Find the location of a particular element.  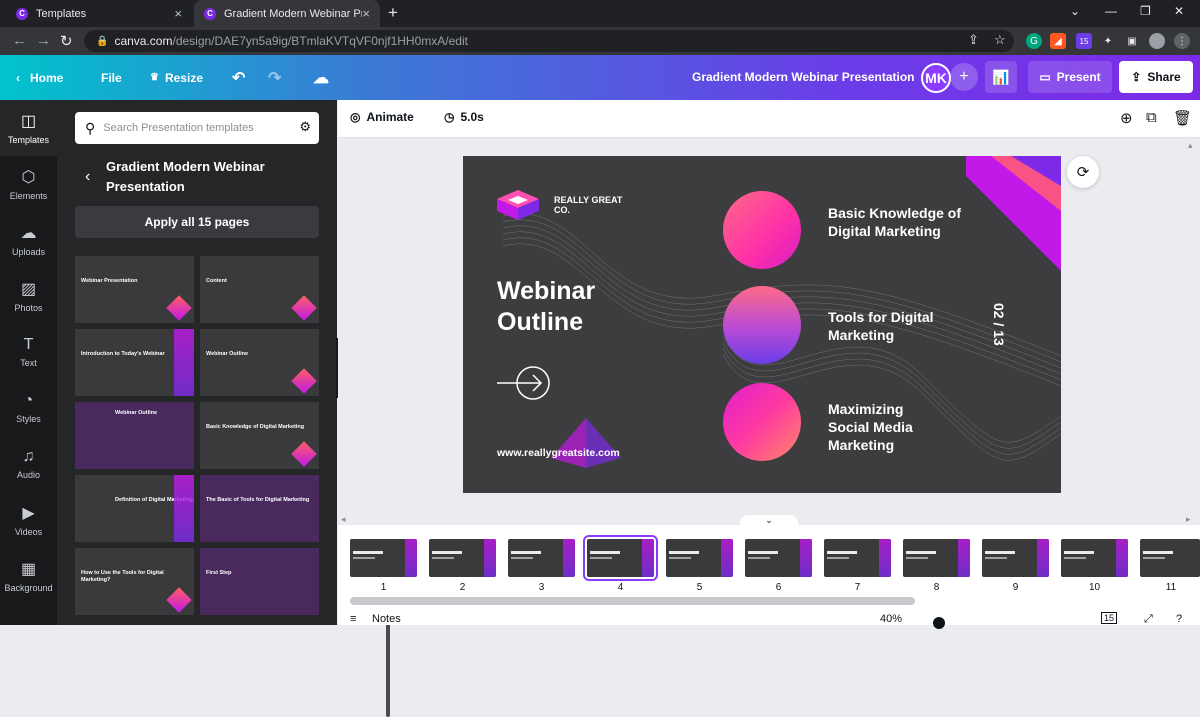

grammarly-extension-icon: G is located at coordinates (1034, 41).